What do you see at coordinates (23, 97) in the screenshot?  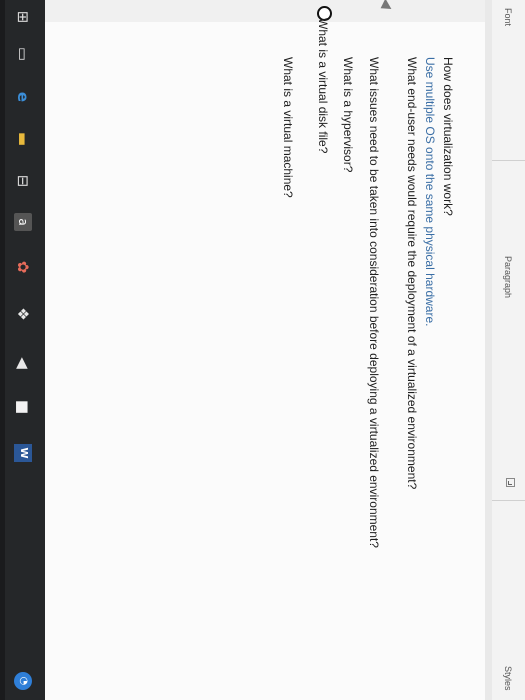 I see `edge-browser-icon: e` at bounding box center [23, 97].